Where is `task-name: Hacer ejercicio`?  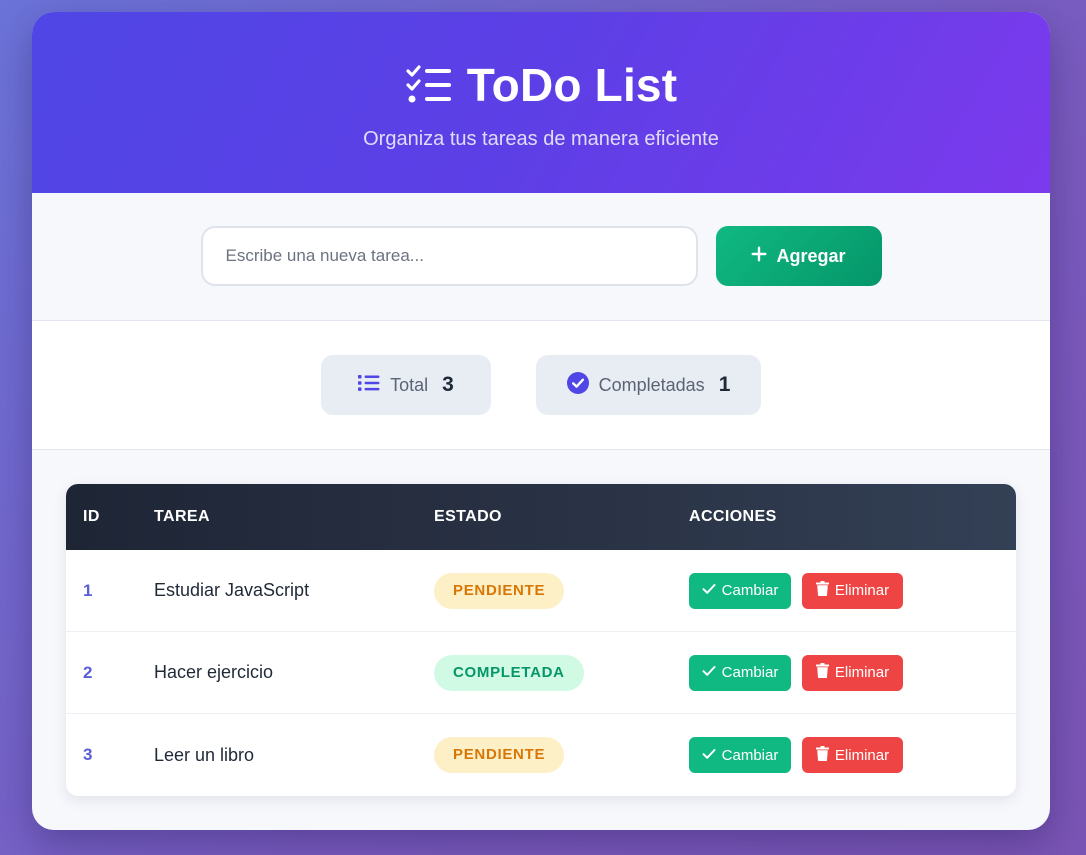
task-name: Hacer ejercicio is located at coordinates (214, 672).